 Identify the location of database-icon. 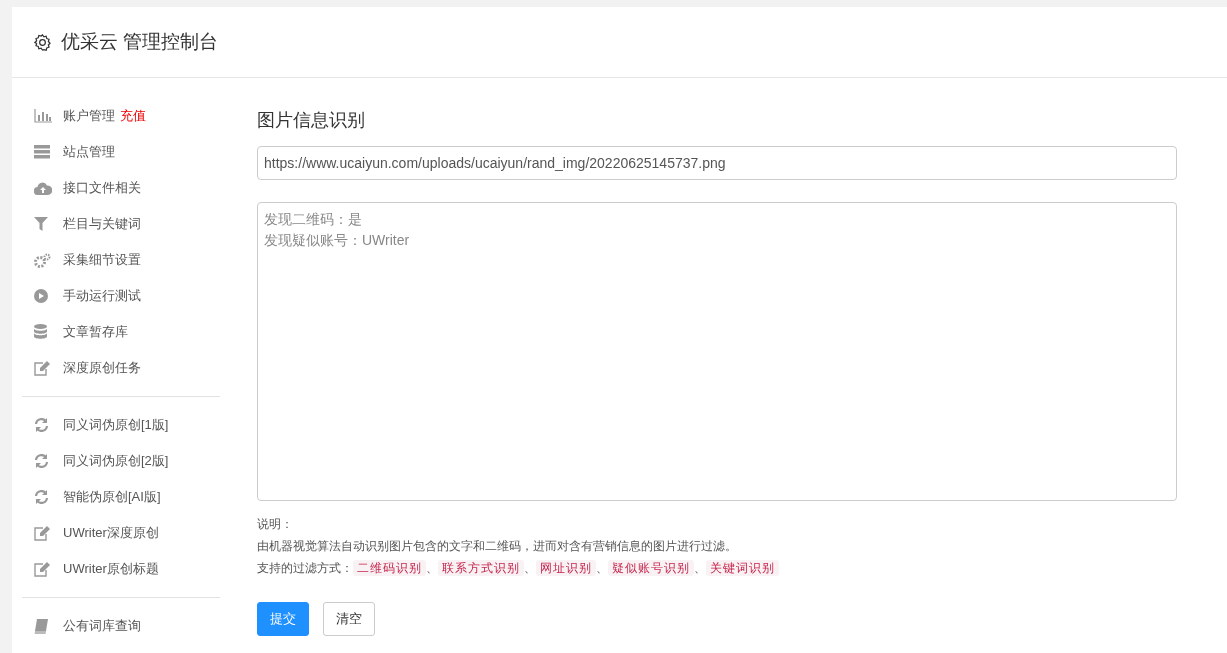
(40, 332).